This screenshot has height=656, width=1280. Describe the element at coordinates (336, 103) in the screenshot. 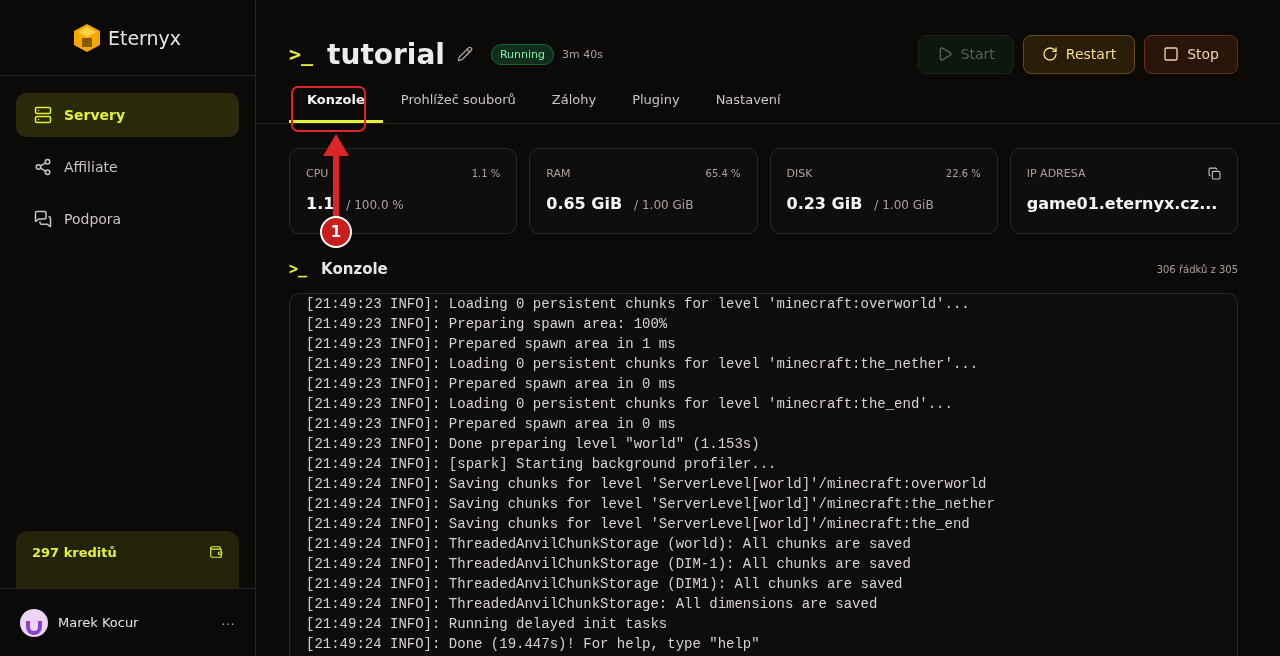

I see `tab: Konzole` at that location.